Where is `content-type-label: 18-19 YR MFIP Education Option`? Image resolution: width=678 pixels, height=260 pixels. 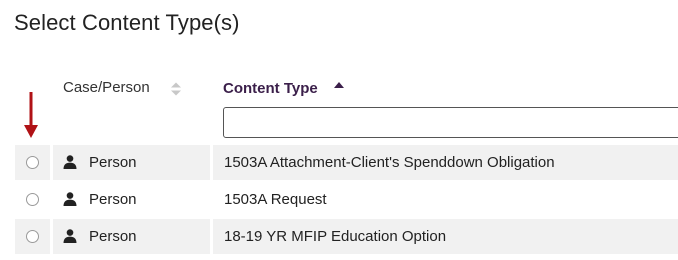
content-type-label: 18-19 YR MFIP Education Option is located at coordinates (335, 236).